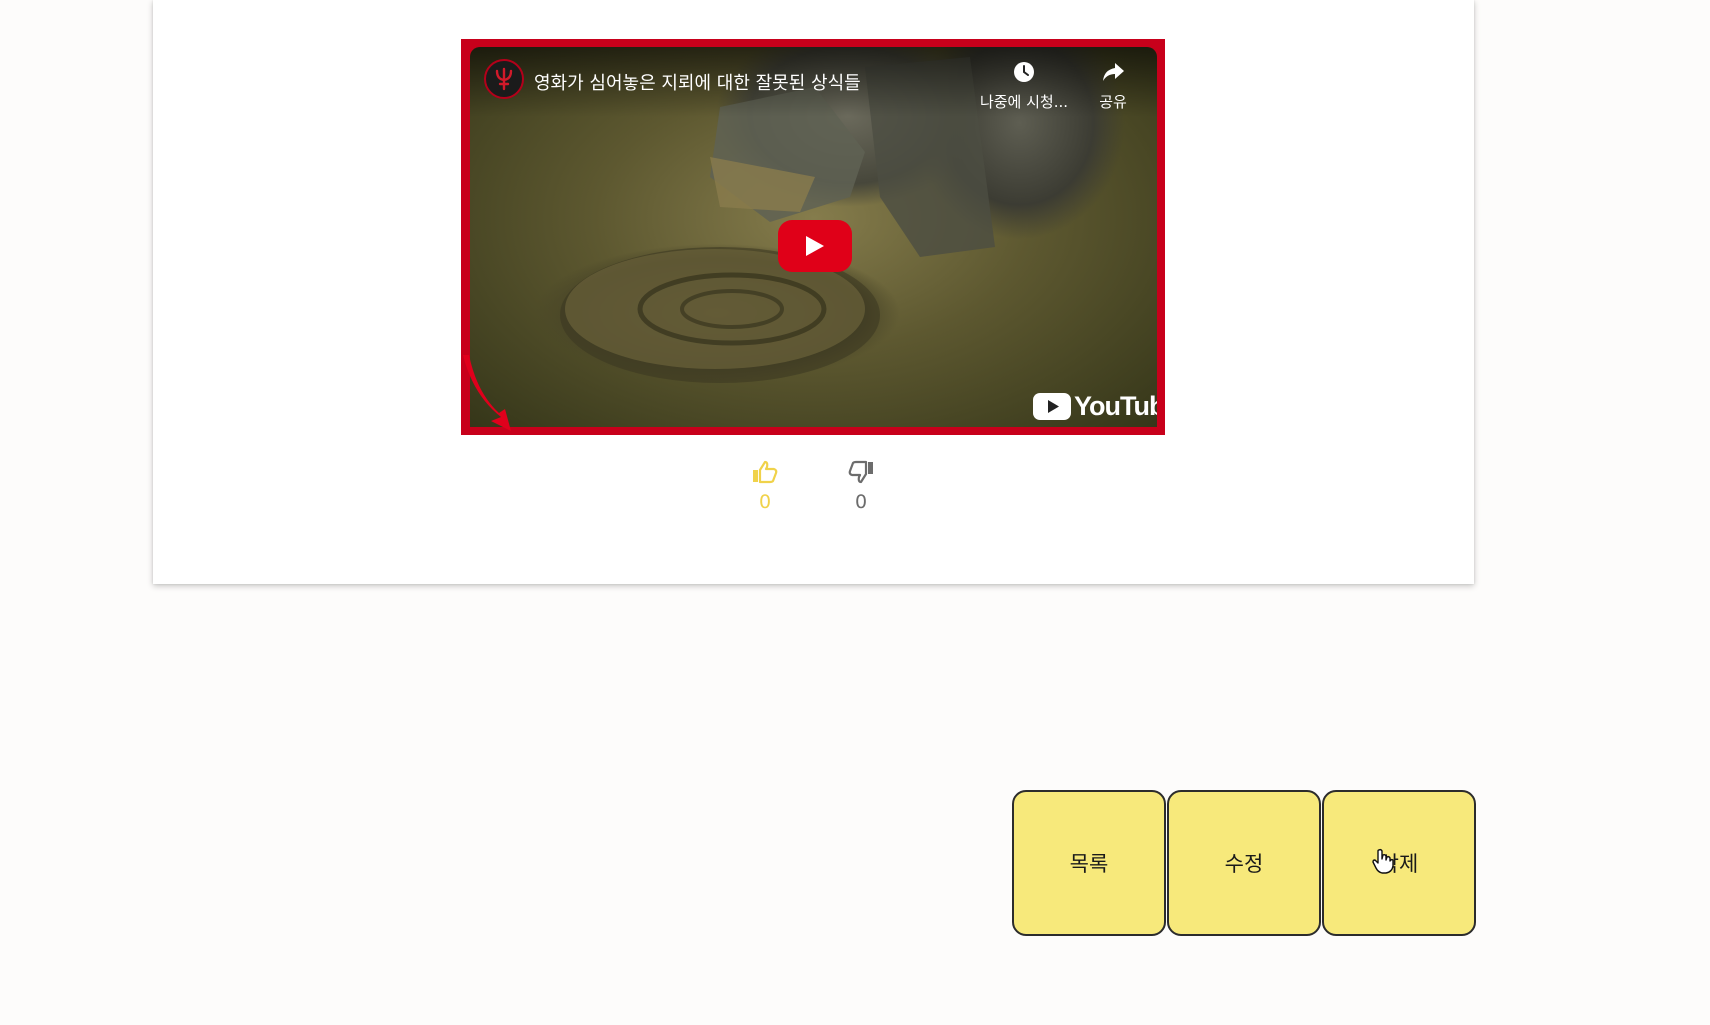 Image resolution: width=1710 pixels, height=1025 pixels. I want to click on hand-cursor-icon, so click(1383, 861).